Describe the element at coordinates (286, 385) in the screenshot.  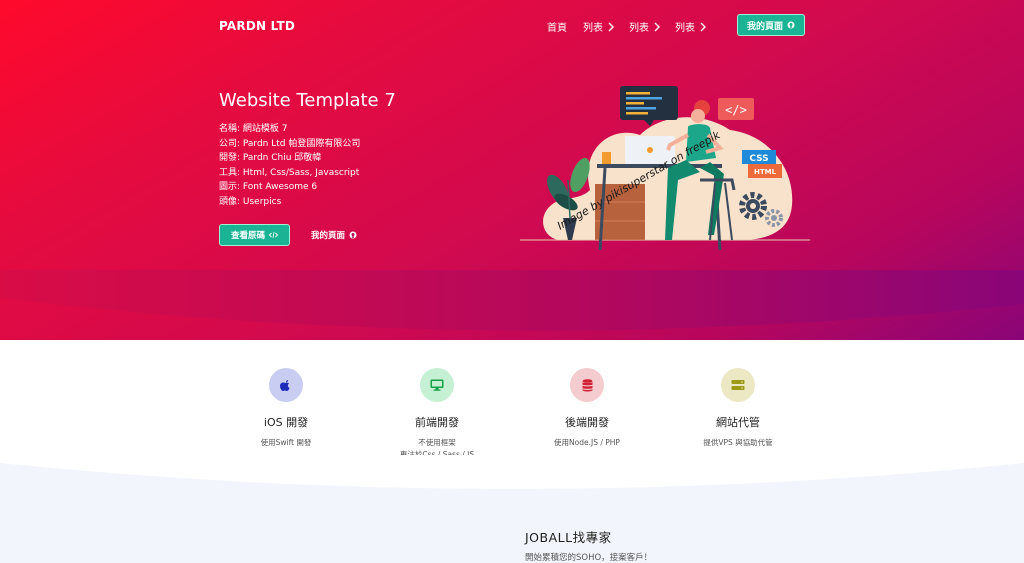
I see `apple-icon` at that location.